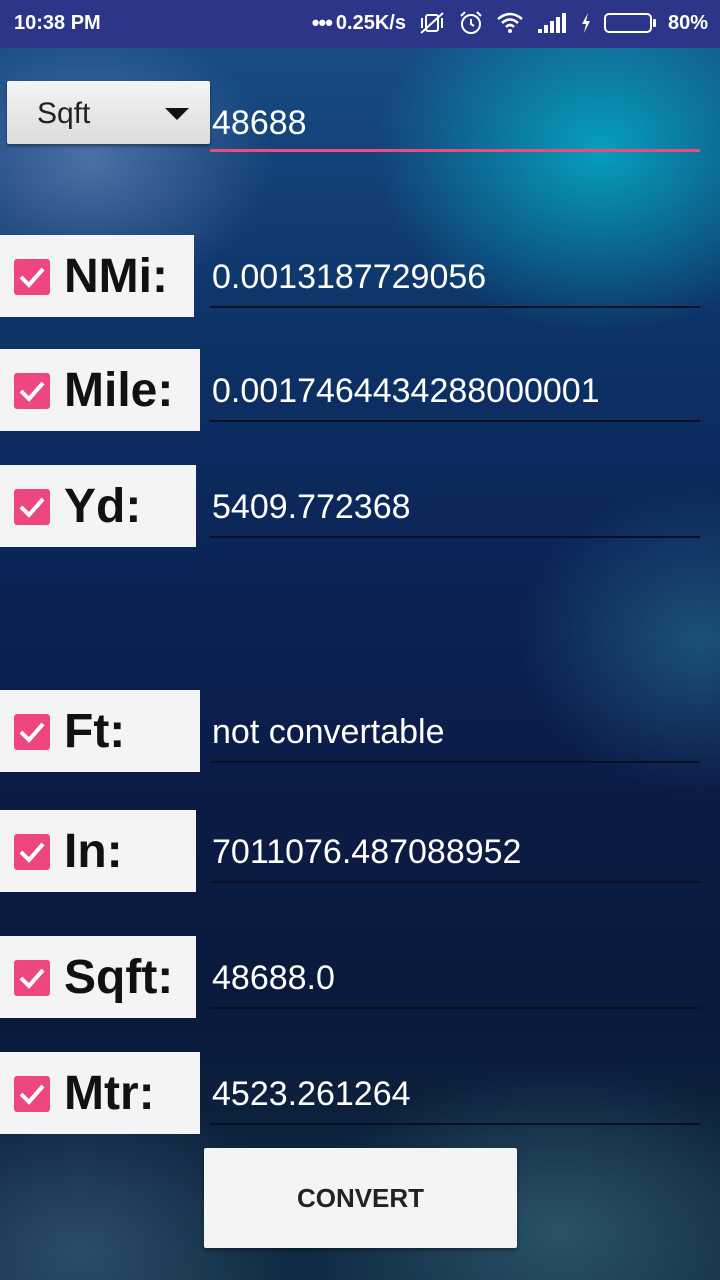  What do you see at coordinates (629, 23) in the screenshot?
I see `battery-icon` at bounding box center [629, 23].